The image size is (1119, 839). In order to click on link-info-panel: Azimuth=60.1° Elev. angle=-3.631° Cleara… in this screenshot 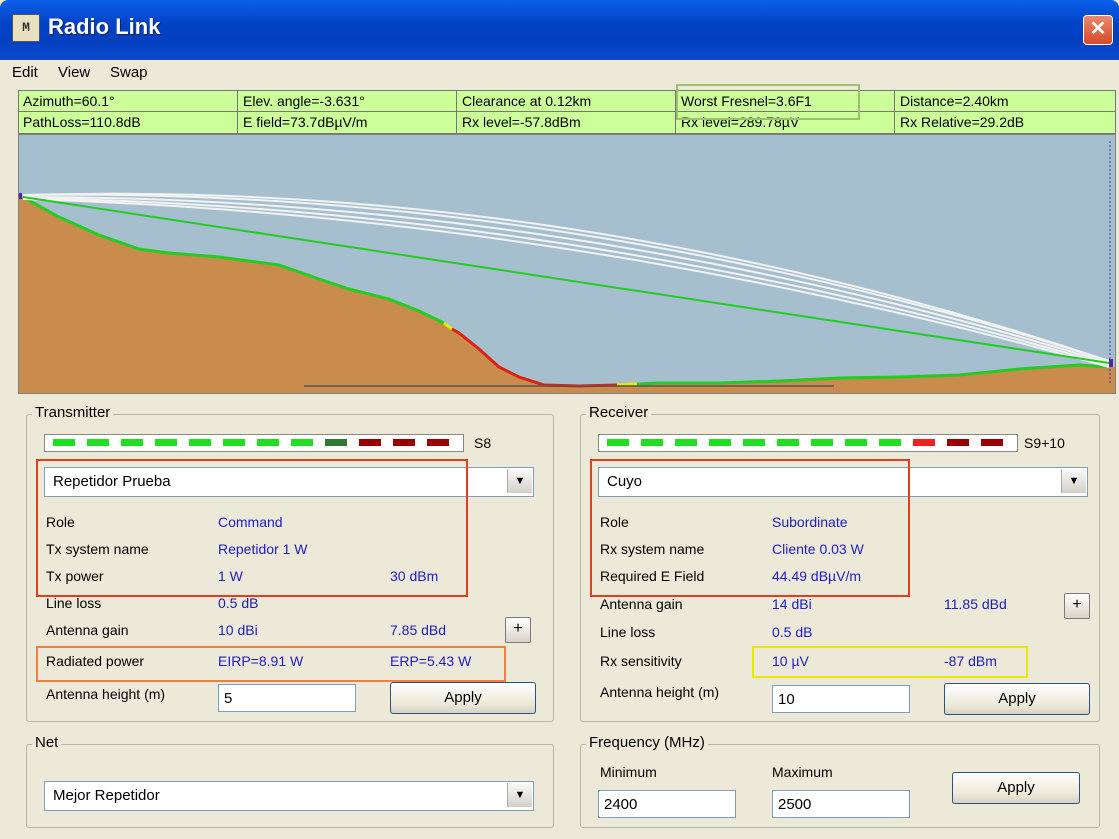, I will do `click(567, 112)`.